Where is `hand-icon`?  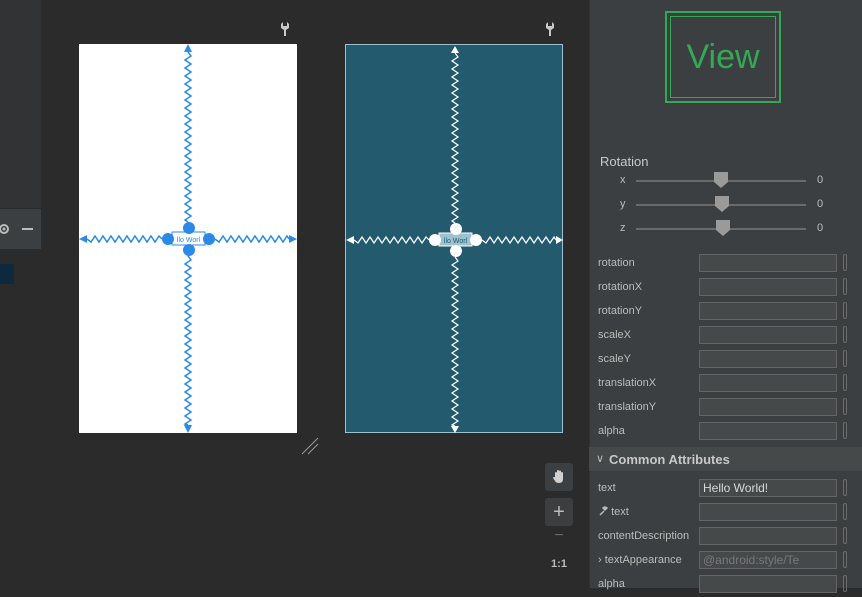
hand-icon is located at coordinates (558, 476).